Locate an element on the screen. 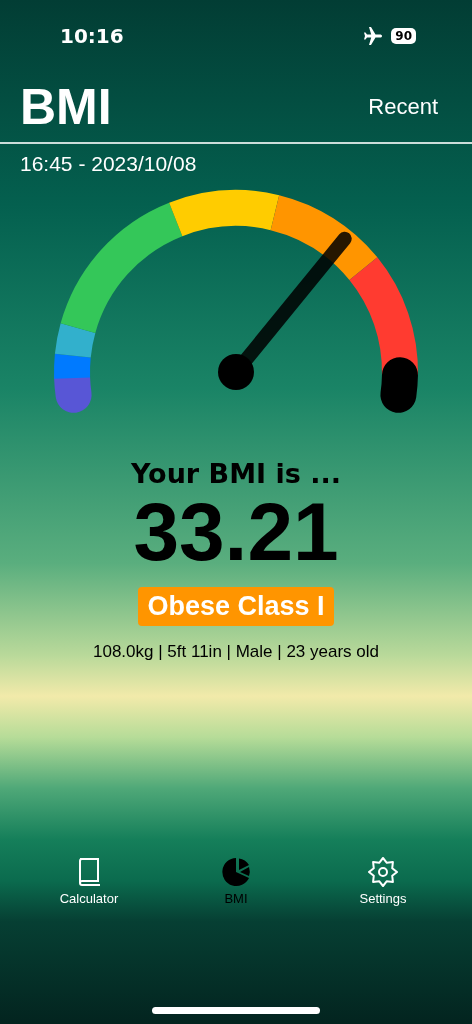  tab-bar-item: Calculator is located at coordinates (89, 881).